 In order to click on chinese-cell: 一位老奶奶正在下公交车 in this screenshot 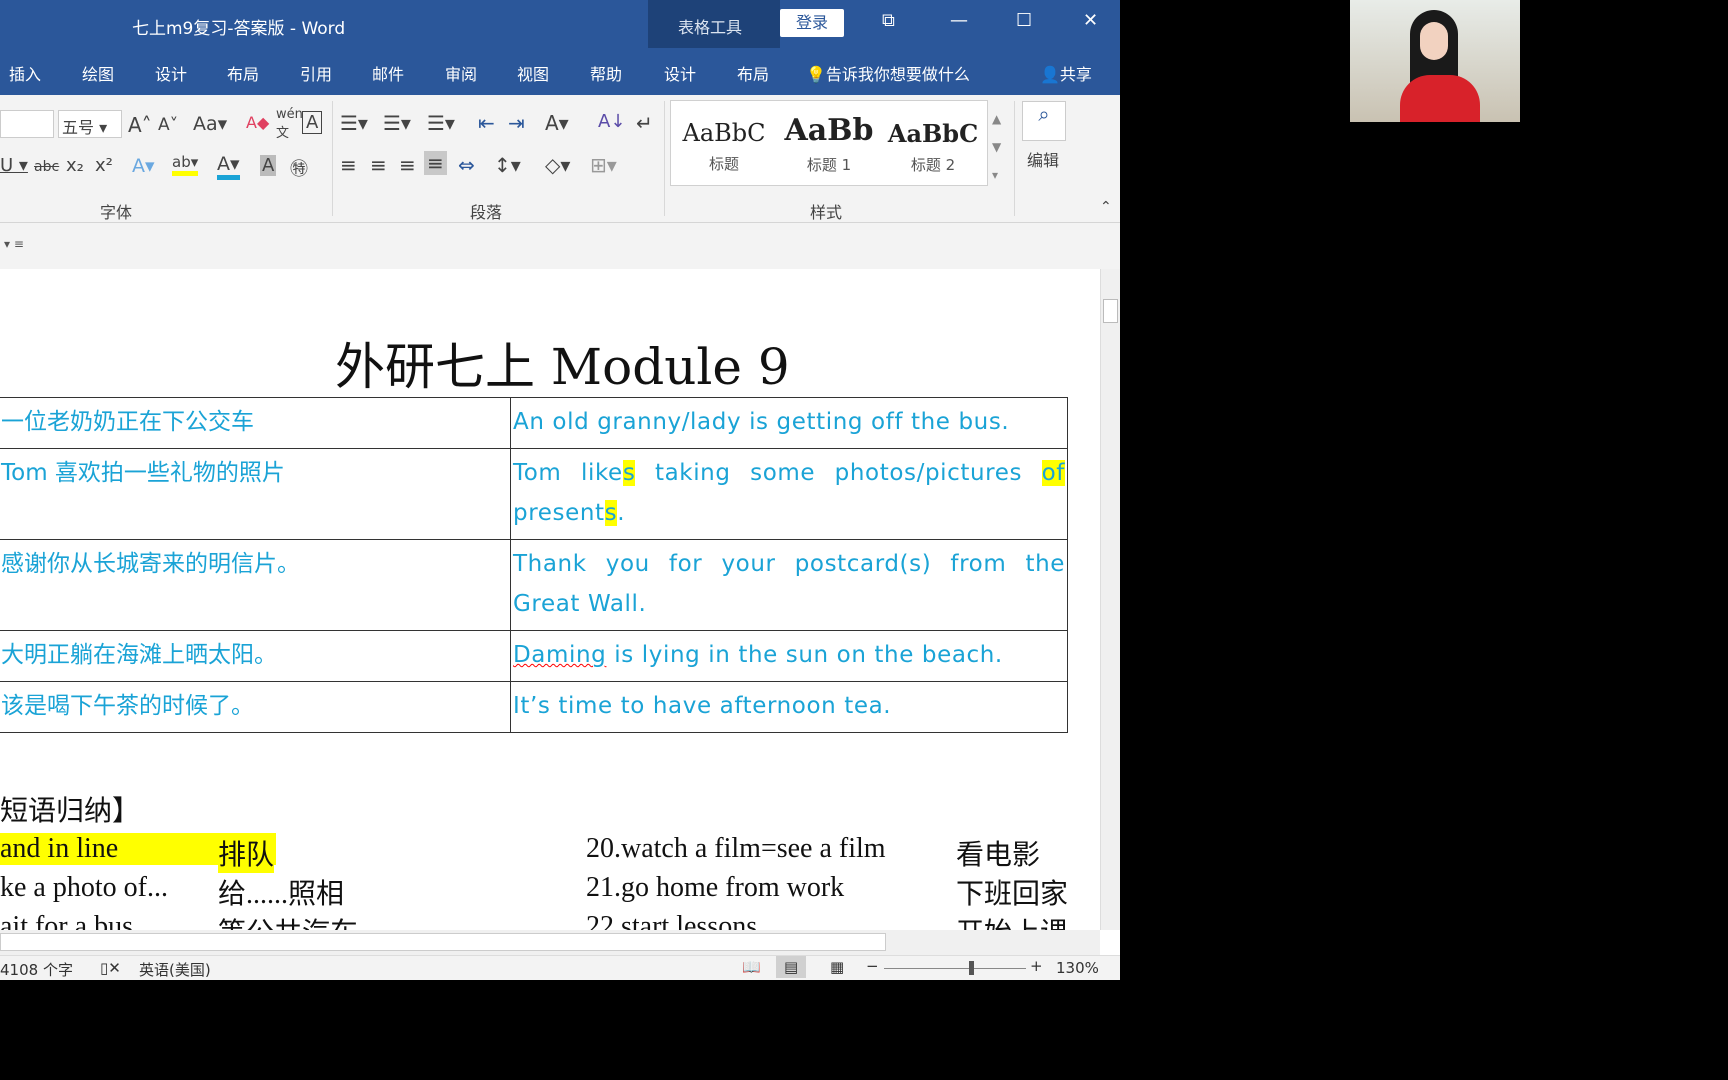, I will do `click(255, 423)`.